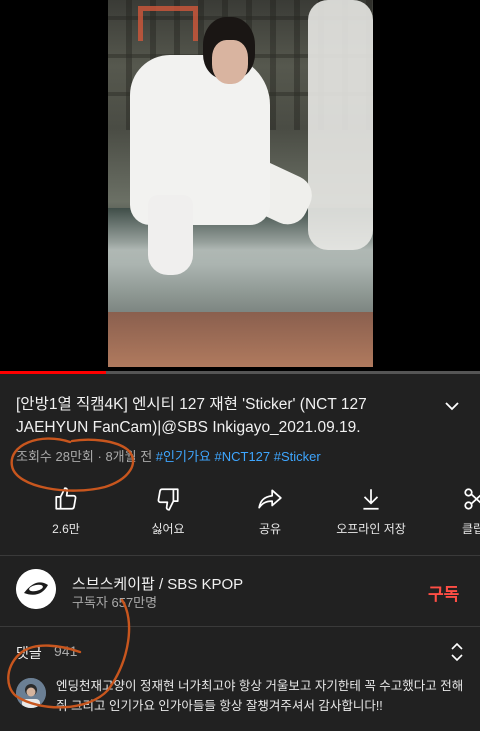 The height and width of the screenshot is (731, 480). I want to click on subscribe-button: 구독, so click(443, 592).